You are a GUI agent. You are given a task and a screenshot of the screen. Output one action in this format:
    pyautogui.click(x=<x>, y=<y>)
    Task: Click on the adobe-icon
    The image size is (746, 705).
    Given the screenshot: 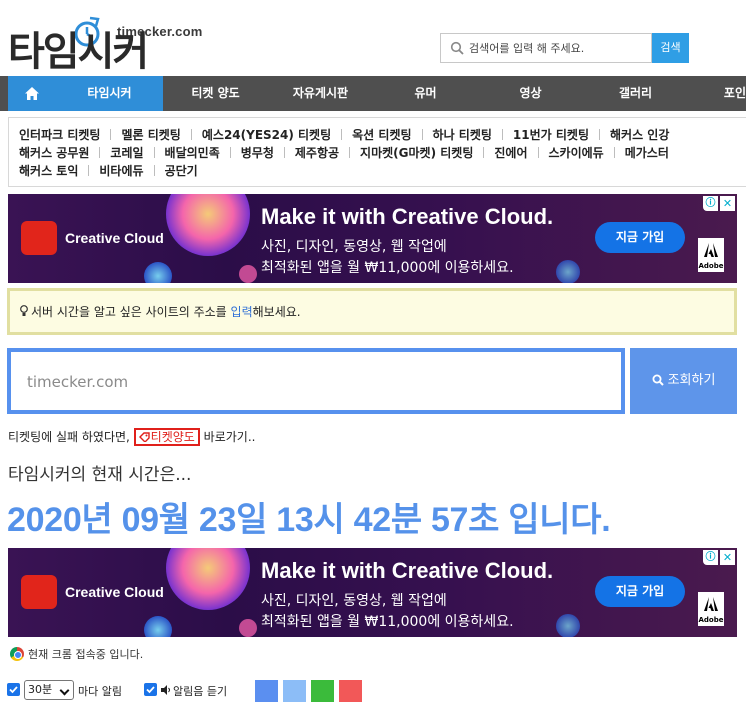 What is the action you would take?
    pyautogui.click(x=711, y=250)
    